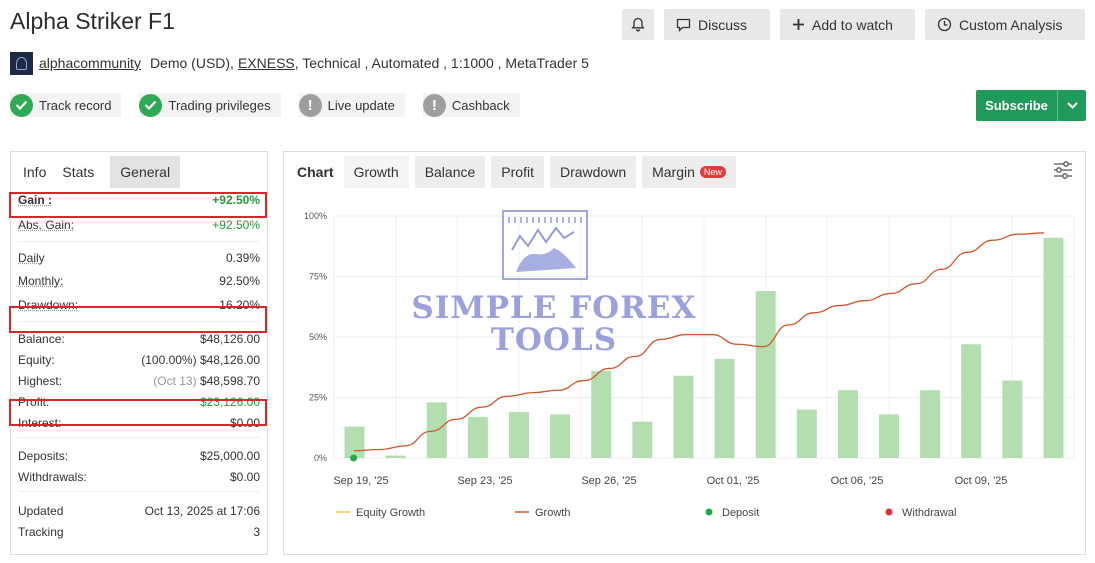 The height and width of the screenshot is (563, 1095). Describe the element at coordinates (552, 513) in the screenshot. I see `legend-label: Growth` at that location.